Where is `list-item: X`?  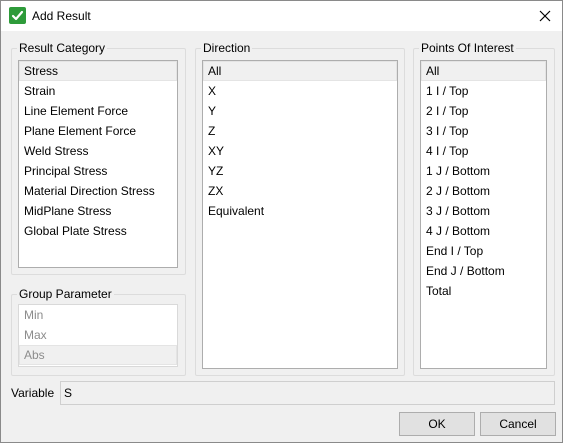
list-item: X is located at coordinates (300, 91).